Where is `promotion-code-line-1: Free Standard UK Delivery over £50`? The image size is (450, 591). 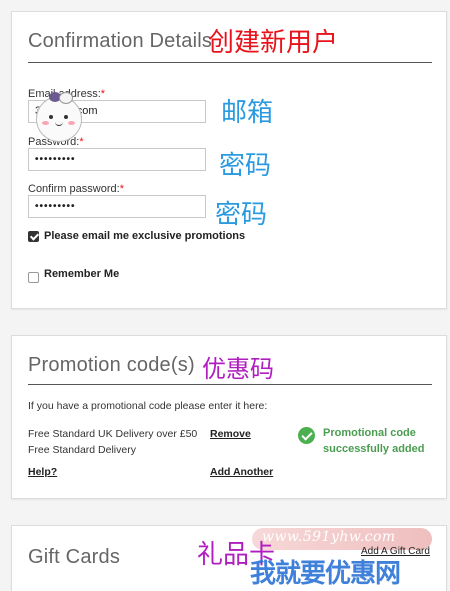 promotion-code-line-1: Free Standard UK Delivery over £50 is located at coordinates (113, 434).